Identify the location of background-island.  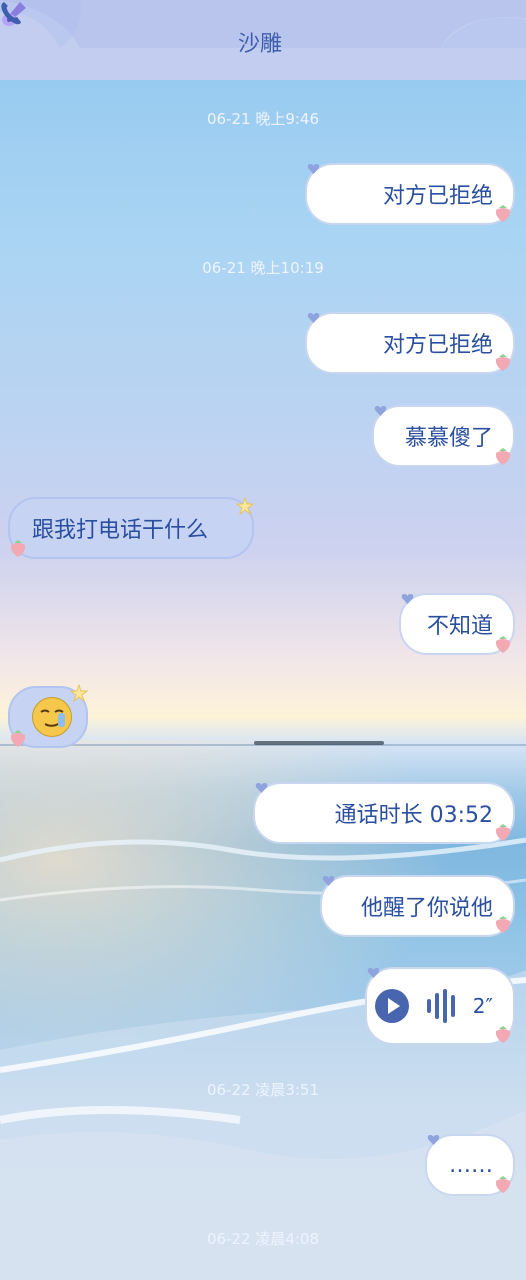
(319, 743).